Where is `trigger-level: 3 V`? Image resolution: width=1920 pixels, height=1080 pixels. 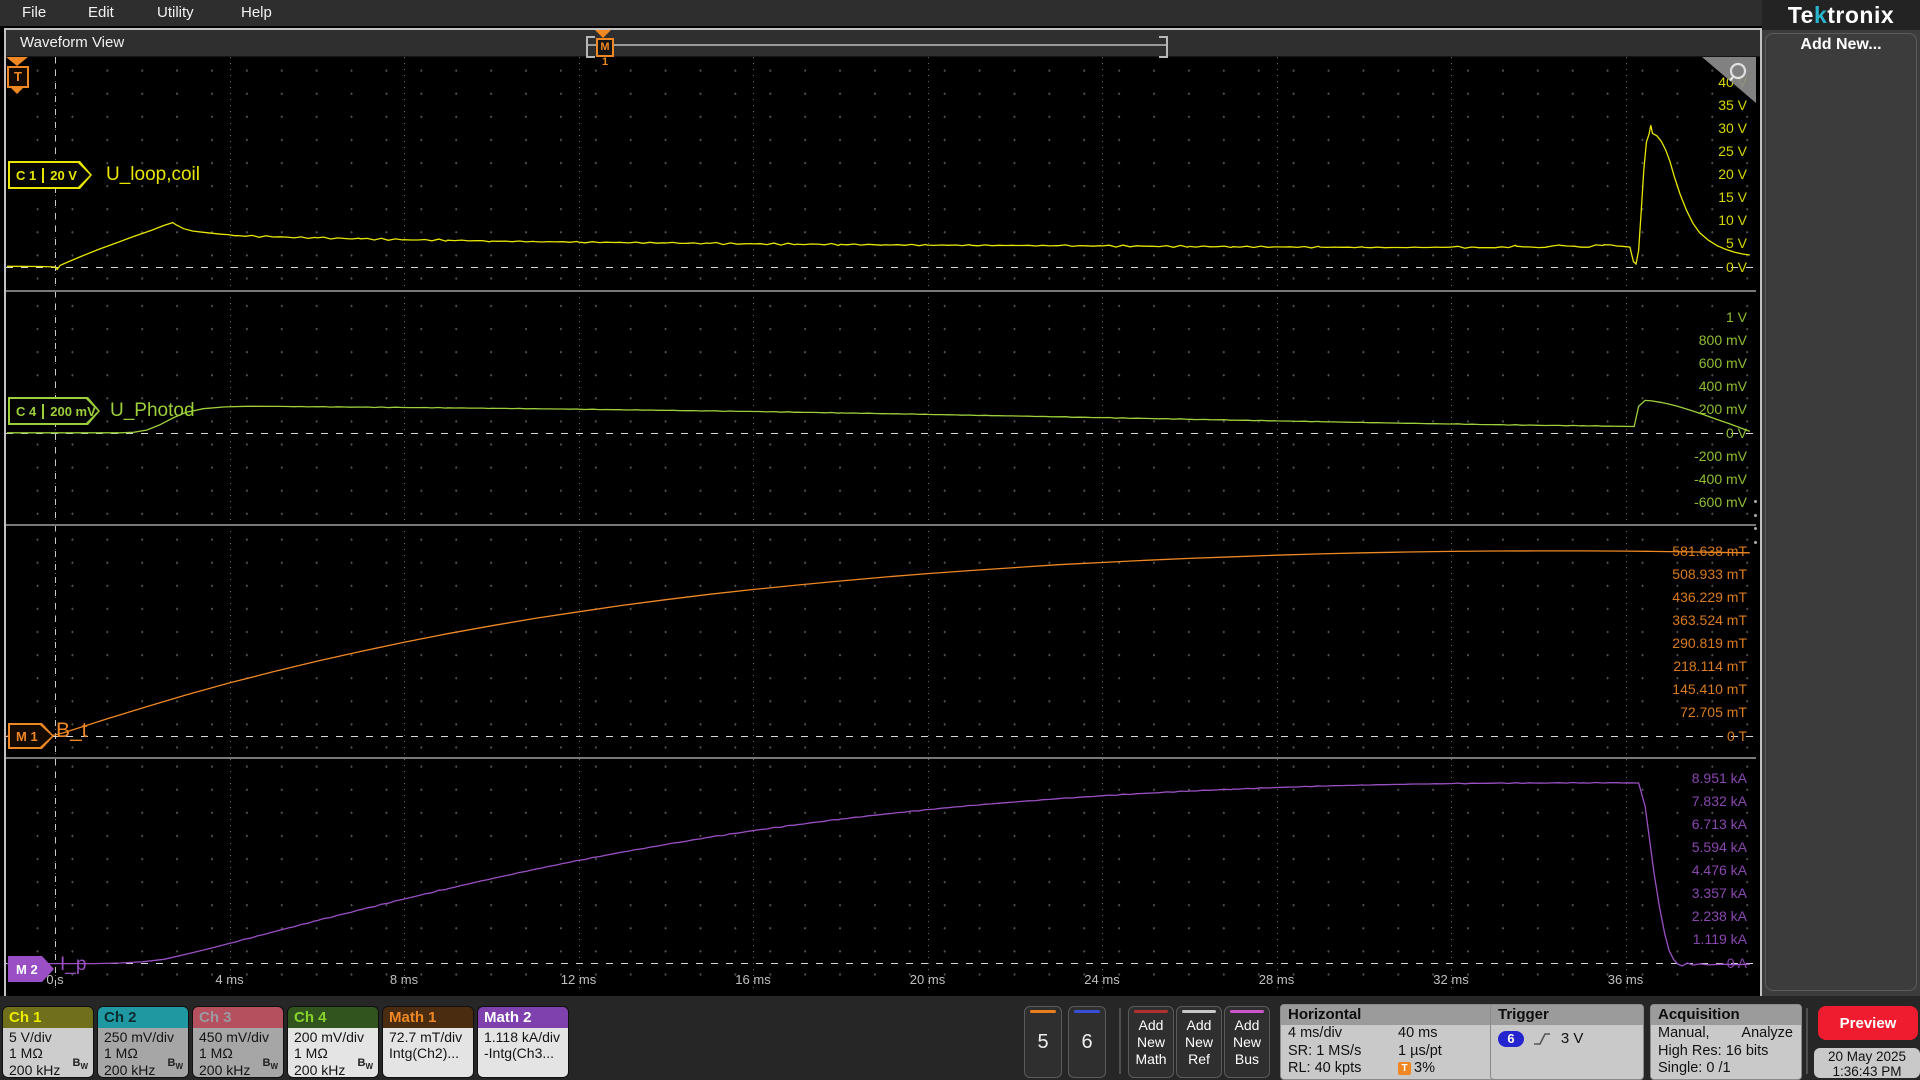 trigger-level: 3 V is located at coordinates (1572, 1038).